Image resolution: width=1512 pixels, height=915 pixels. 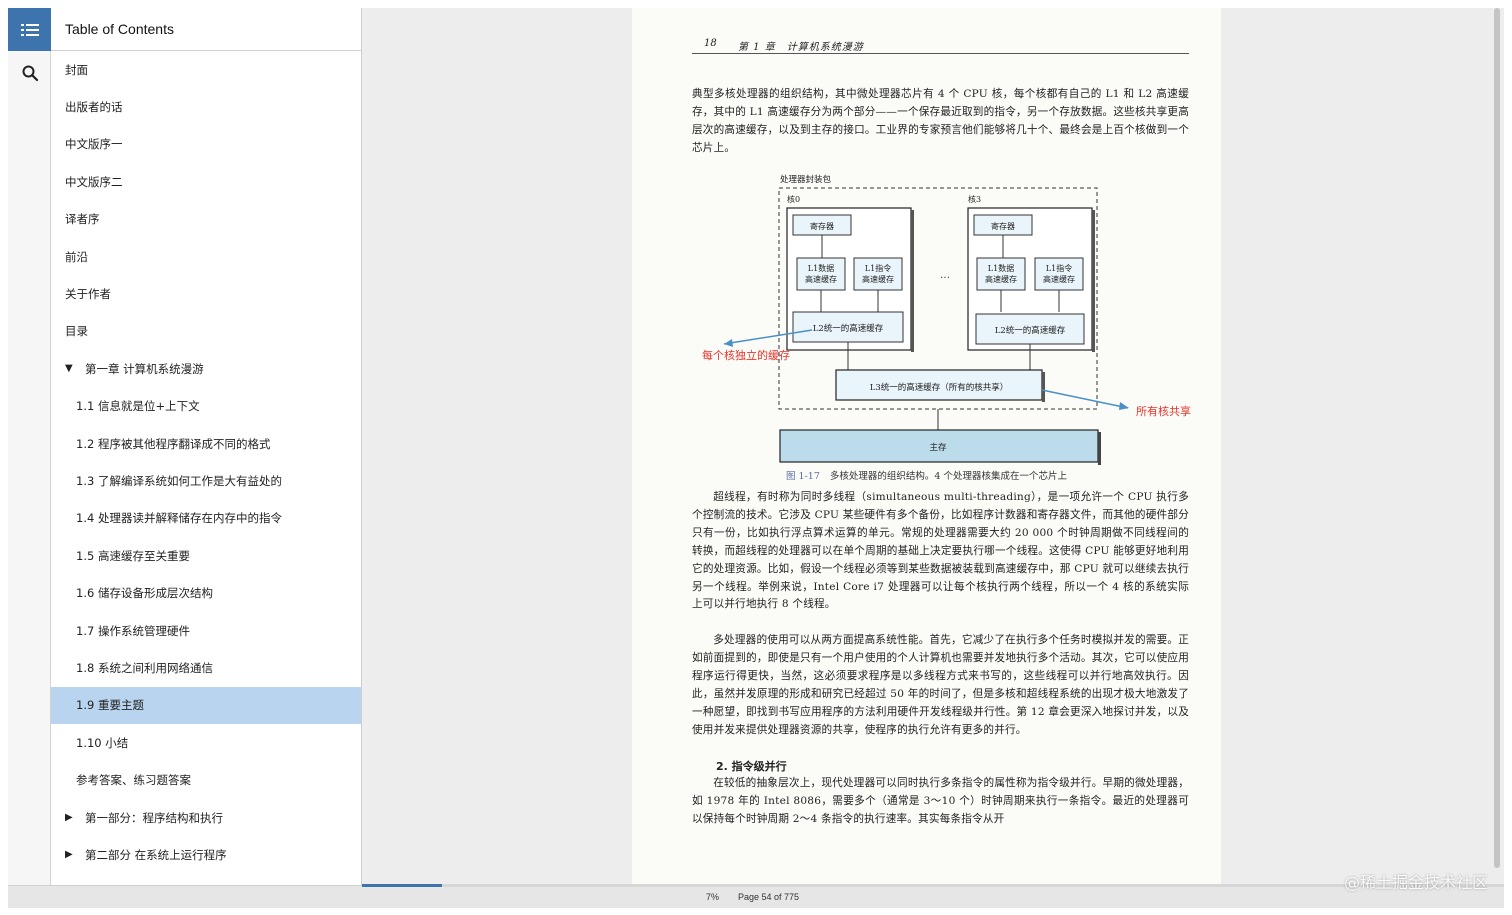 I want to click on core0-label: 核0, so click(x=793, y=199).